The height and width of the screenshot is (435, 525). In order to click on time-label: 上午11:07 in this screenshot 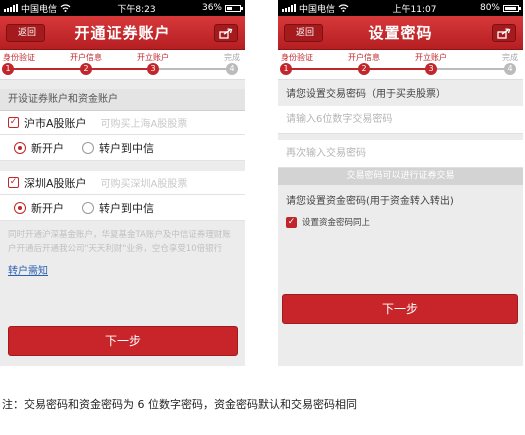, I will do `click(414, 9)`.